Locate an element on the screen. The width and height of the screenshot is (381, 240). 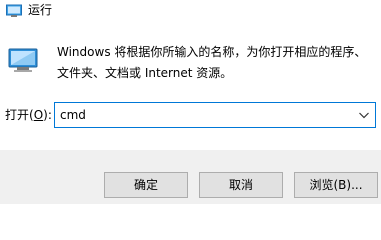
cancel-button: 取消 is located at coordinates (241, 185).